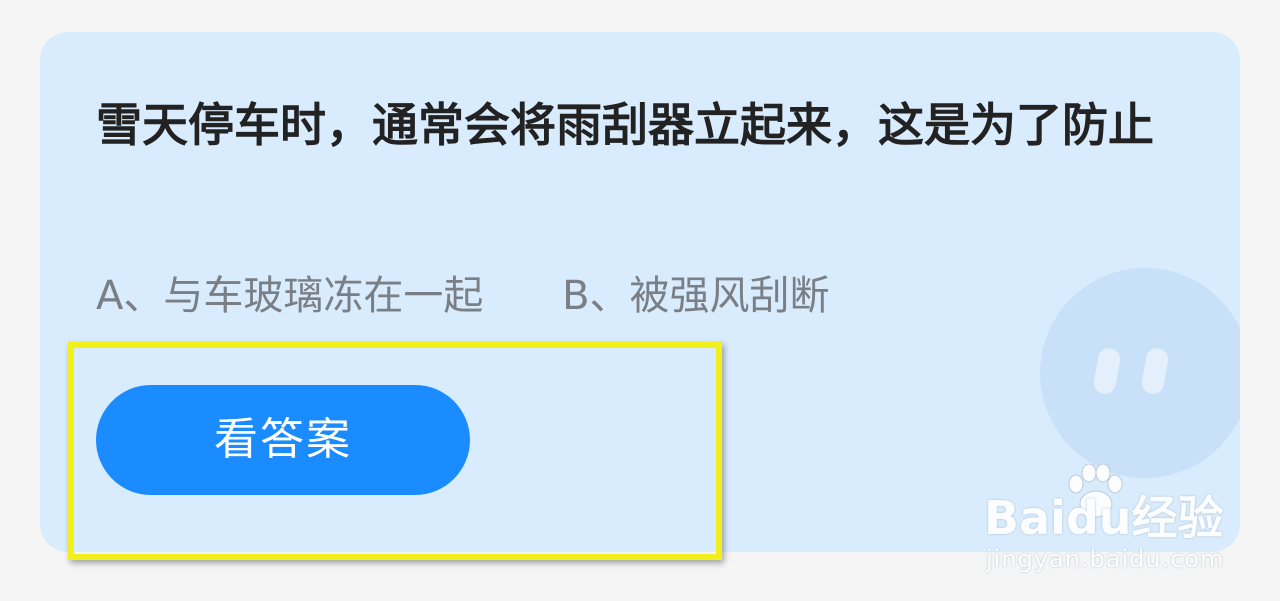 Image resolution: width=1280 pixels, height=601 pixels. Describe the element at coordinates (1107, 371) in the screenshot. I see `mascot-left-eye` at that location.